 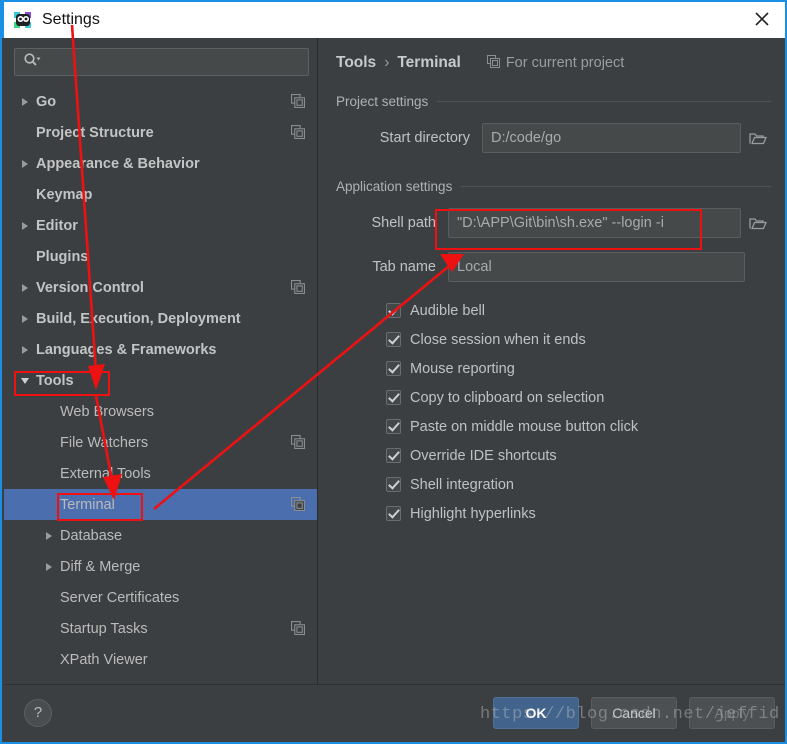 I want to click on sidebar-item-label: Server Certificates, so click(x=120, y=597).